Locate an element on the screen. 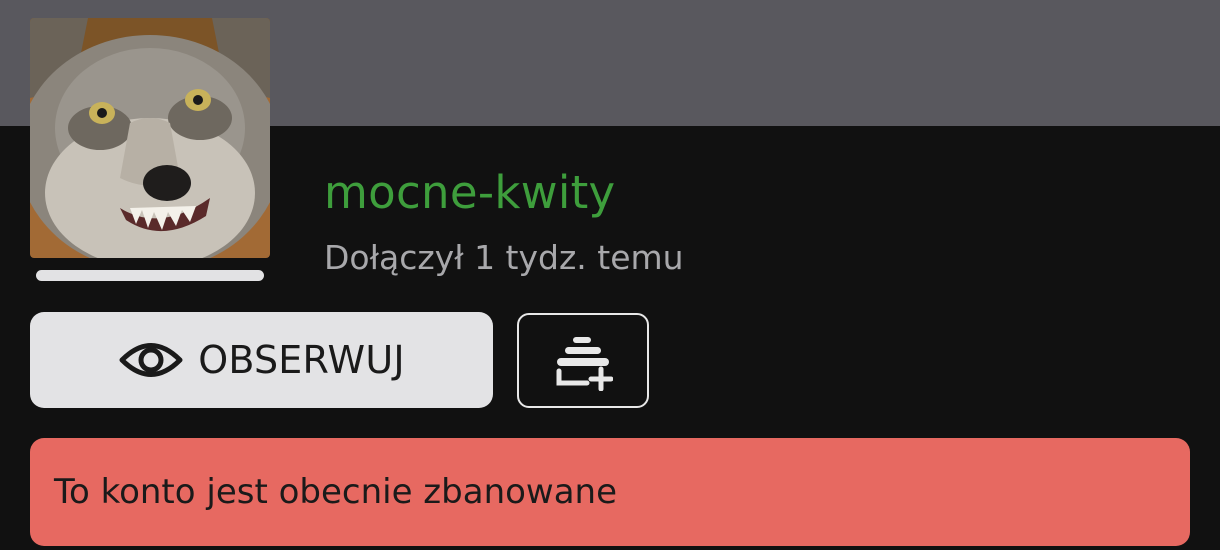 The image size is (1220, 550). ban-notice-text: To konto jest obecnie zbanowane is located at coordinates (336, 492).